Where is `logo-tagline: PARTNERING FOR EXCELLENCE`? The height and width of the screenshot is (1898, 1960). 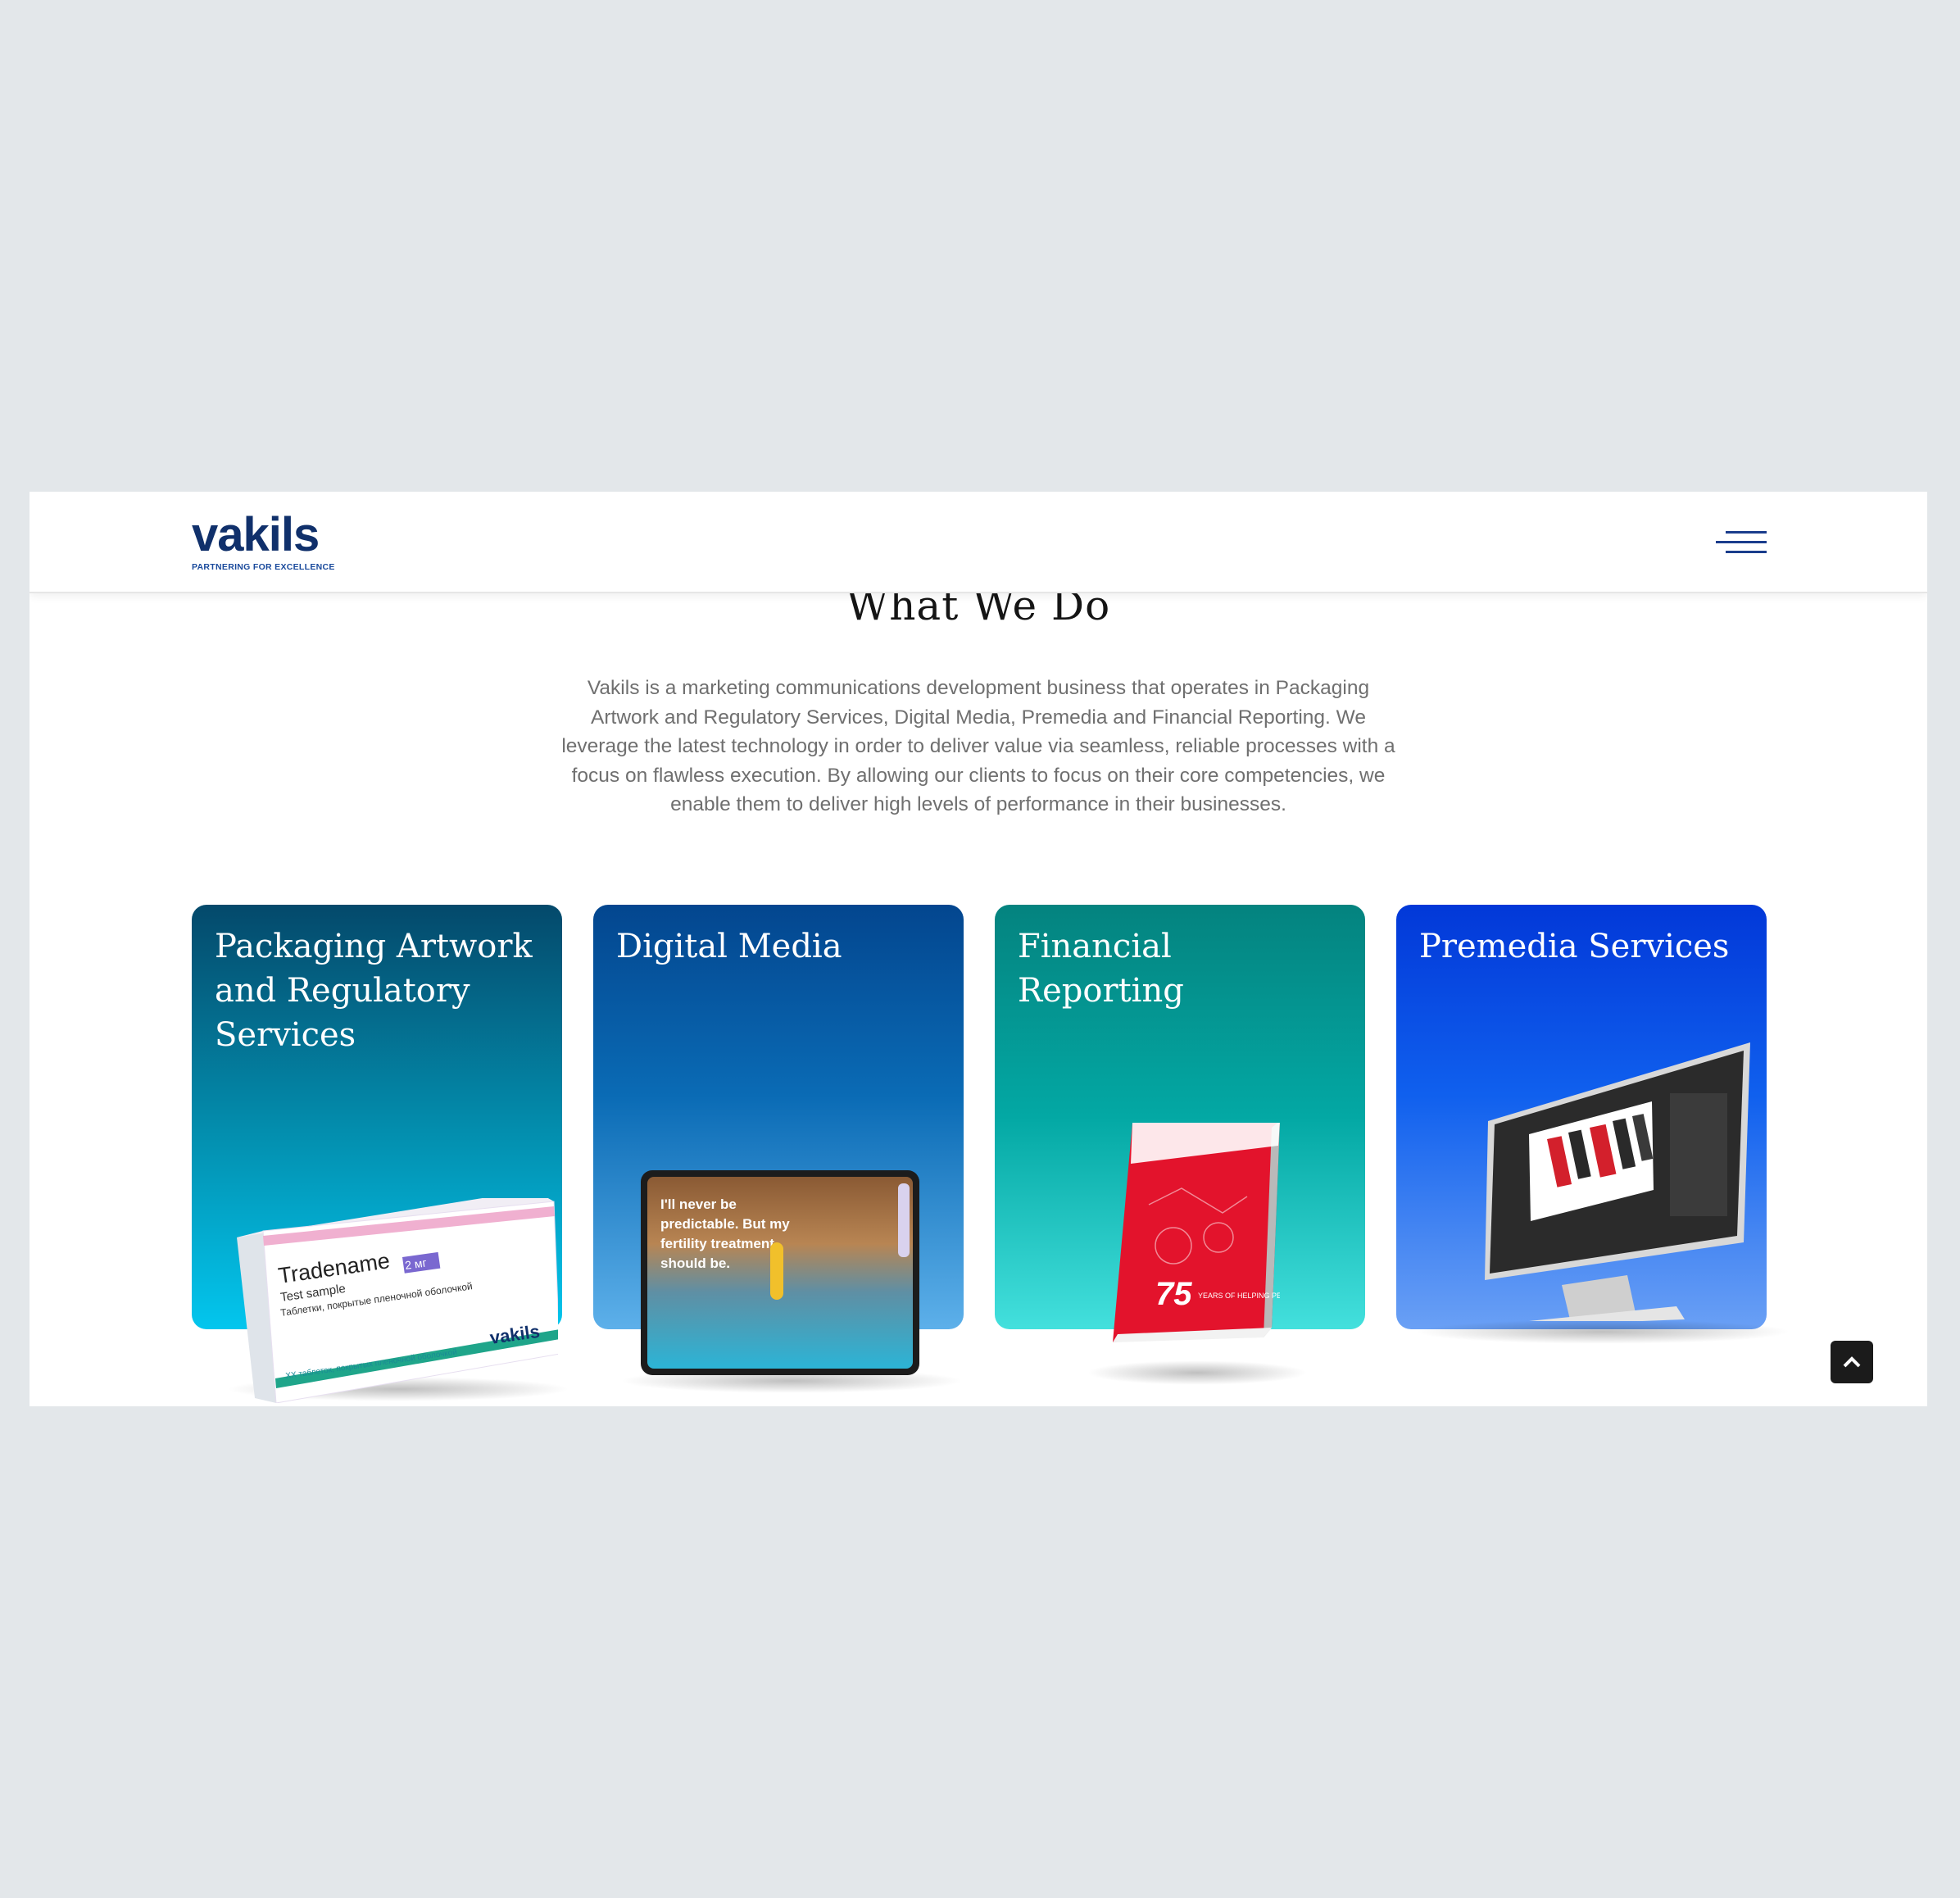
logo-tagline: PARTNERING FOR EXCELLENCE is located at coordinates (263, 567).